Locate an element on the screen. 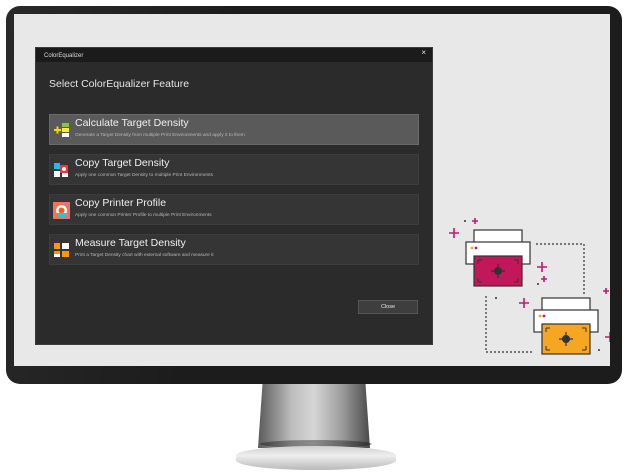  measure-density-icon is located at coordinates (61, 250).